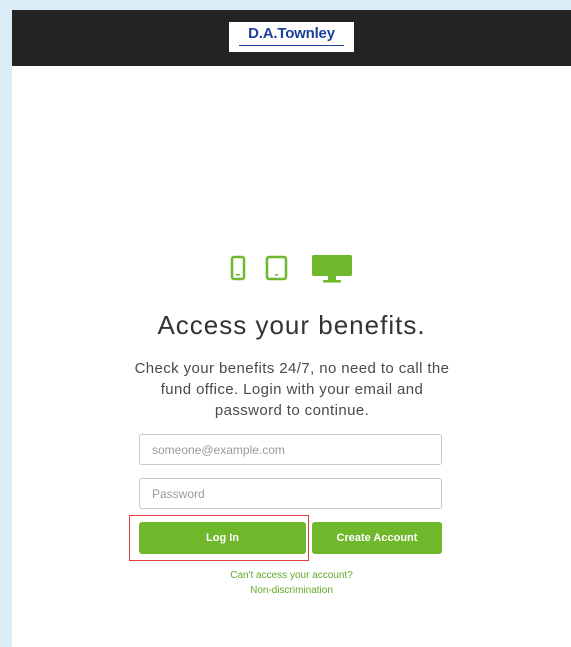 This screenshot has height=647, width=571. I want to click on brand-logo: D.A.Townley, so click(291, 37).